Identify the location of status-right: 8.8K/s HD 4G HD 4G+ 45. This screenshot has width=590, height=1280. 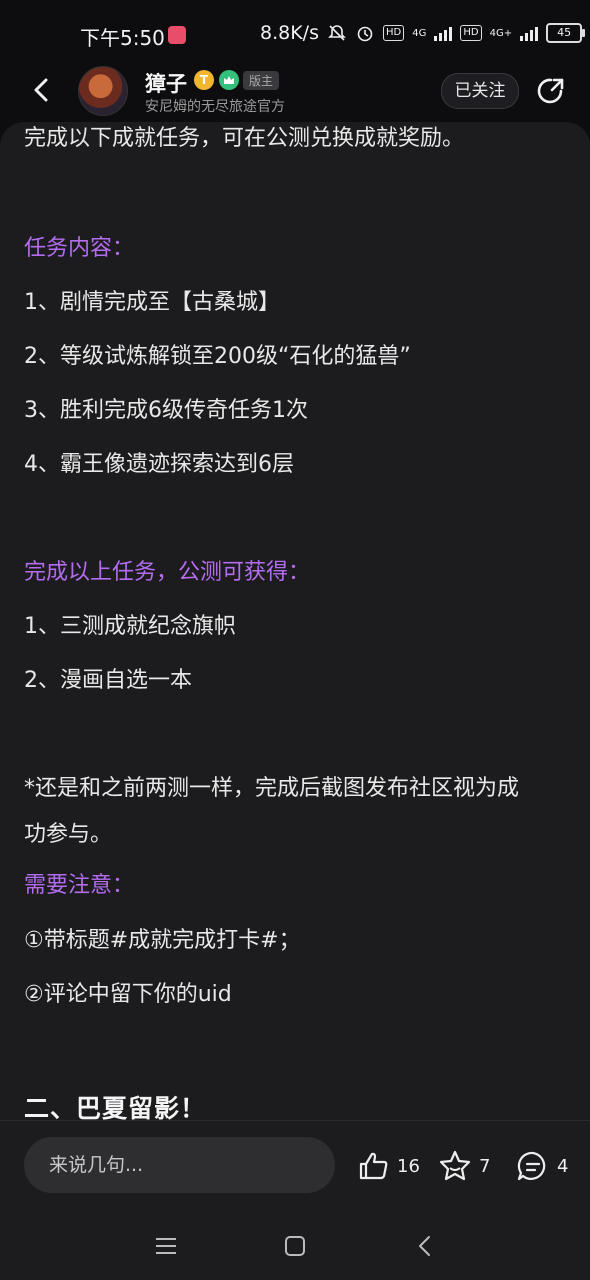
(423, 33).